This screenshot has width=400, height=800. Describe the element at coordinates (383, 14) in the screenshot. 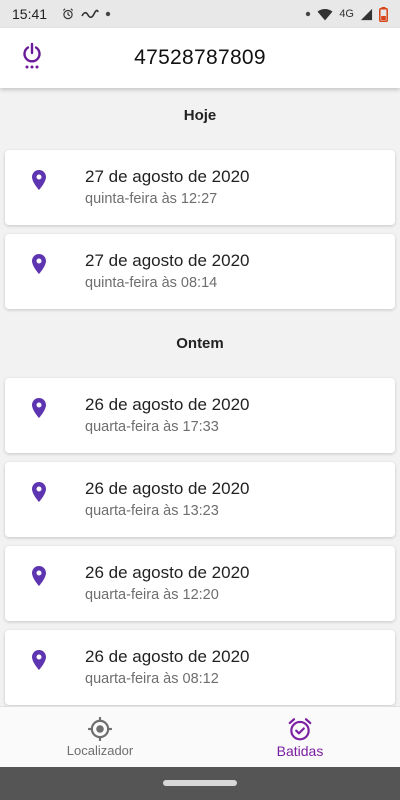

I see `battery-icon` at that location.